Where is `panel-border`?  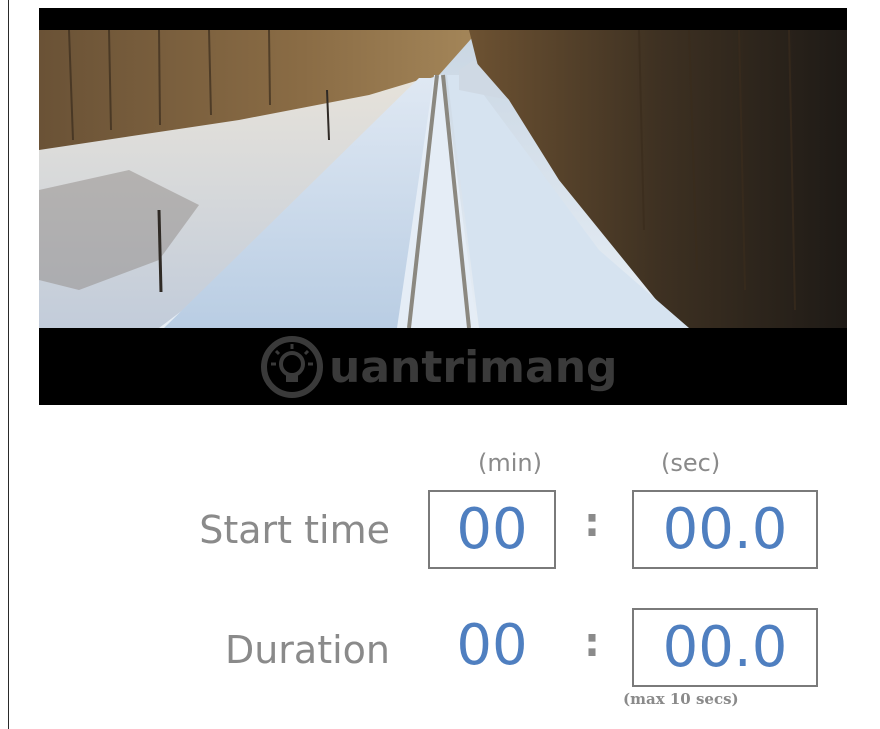 panel-border is located at coordinates (8, 364).